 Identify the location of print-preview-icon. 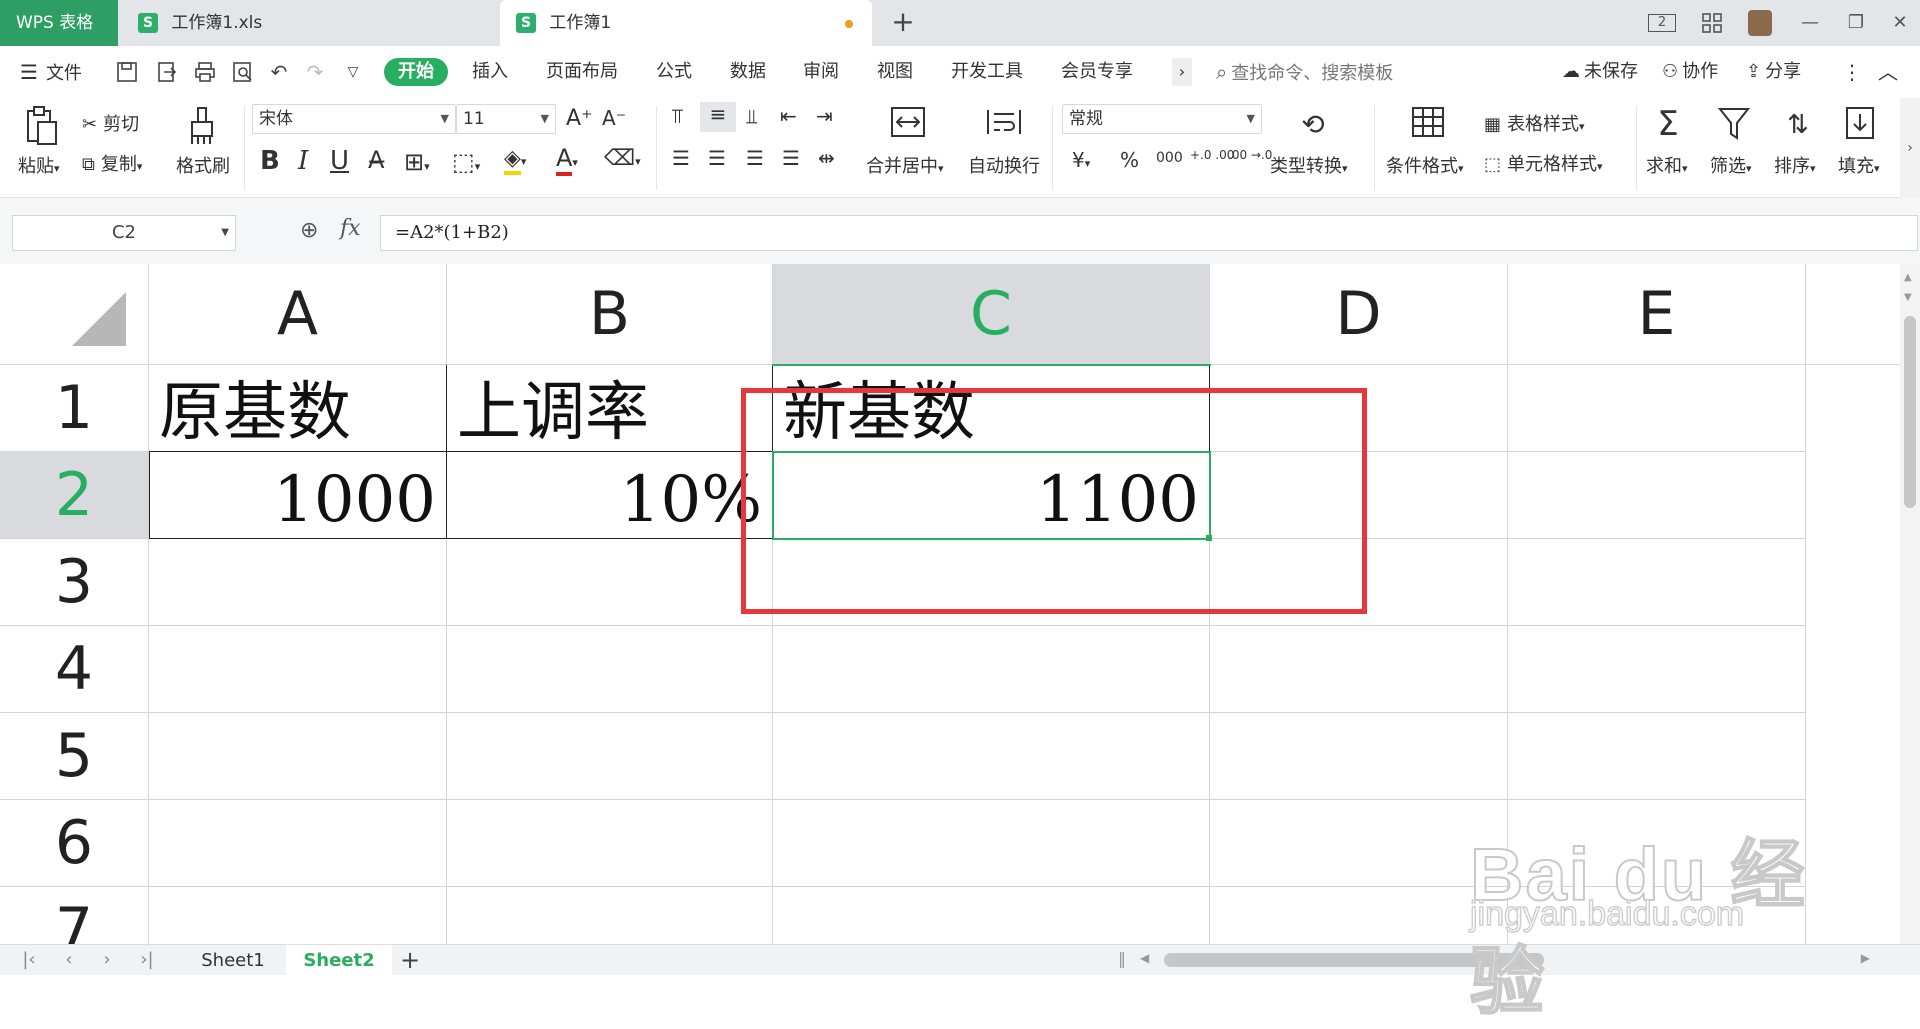
(243, 72).